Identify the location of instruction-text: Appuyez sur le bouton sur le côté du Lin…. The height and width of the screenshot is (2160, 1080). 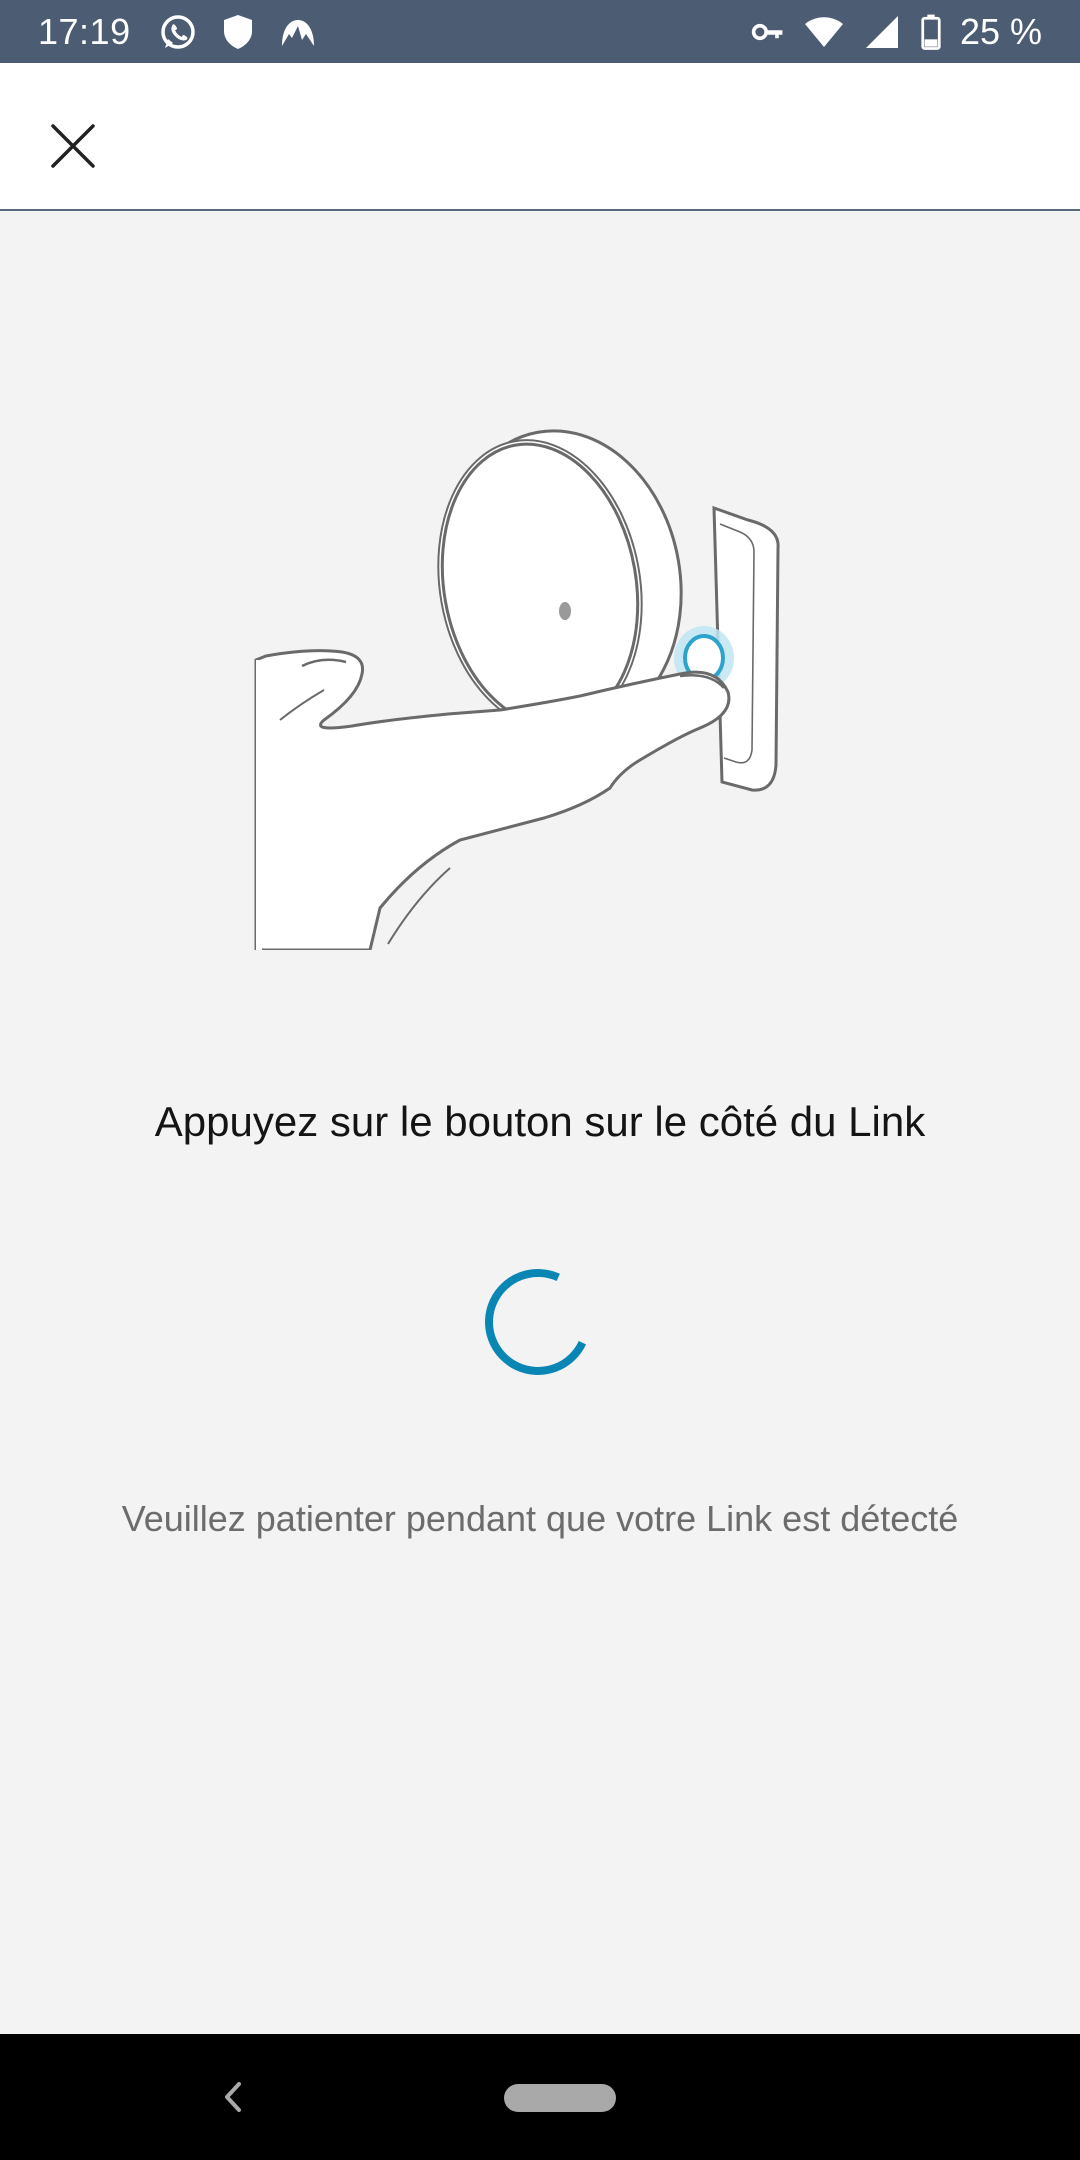
(540, 1121).